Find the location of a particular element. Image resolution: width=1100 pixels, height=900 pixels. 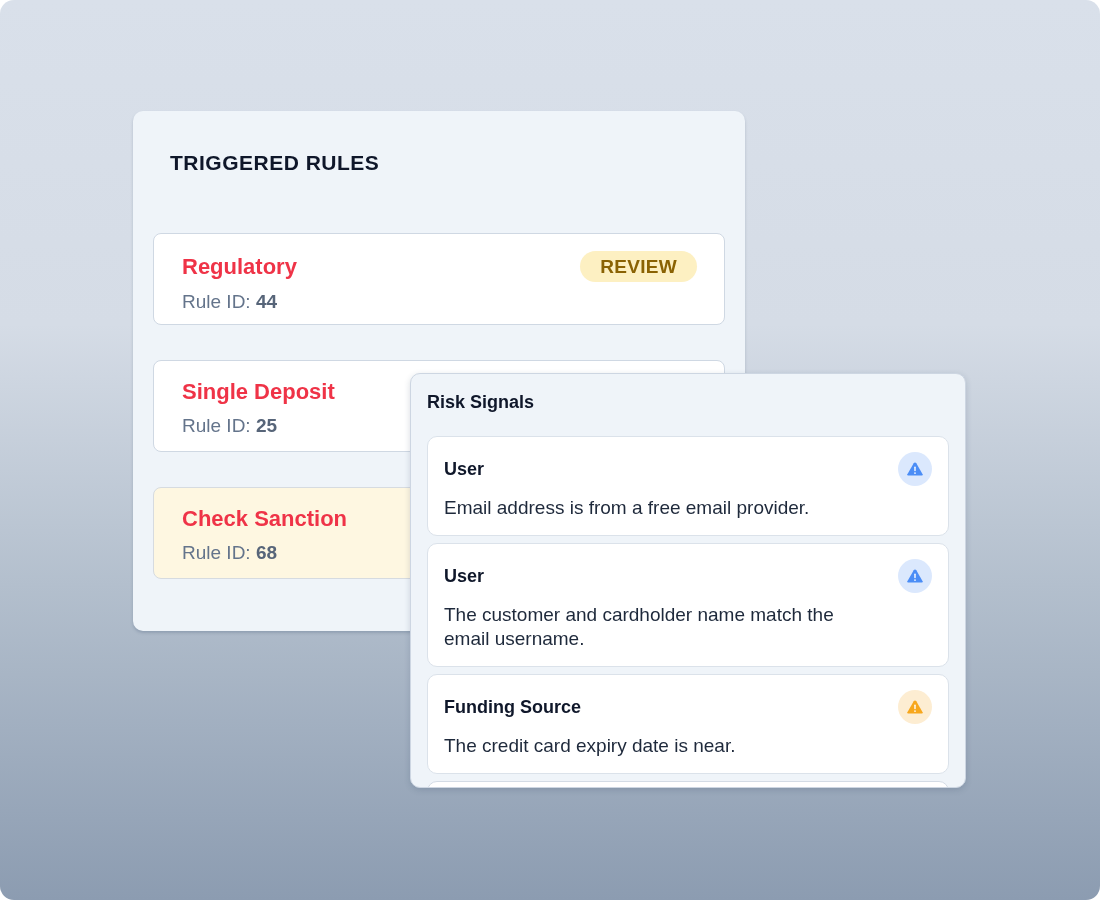

signal-description: The credit card expiry date is near. is located at coordinates (590, 746).